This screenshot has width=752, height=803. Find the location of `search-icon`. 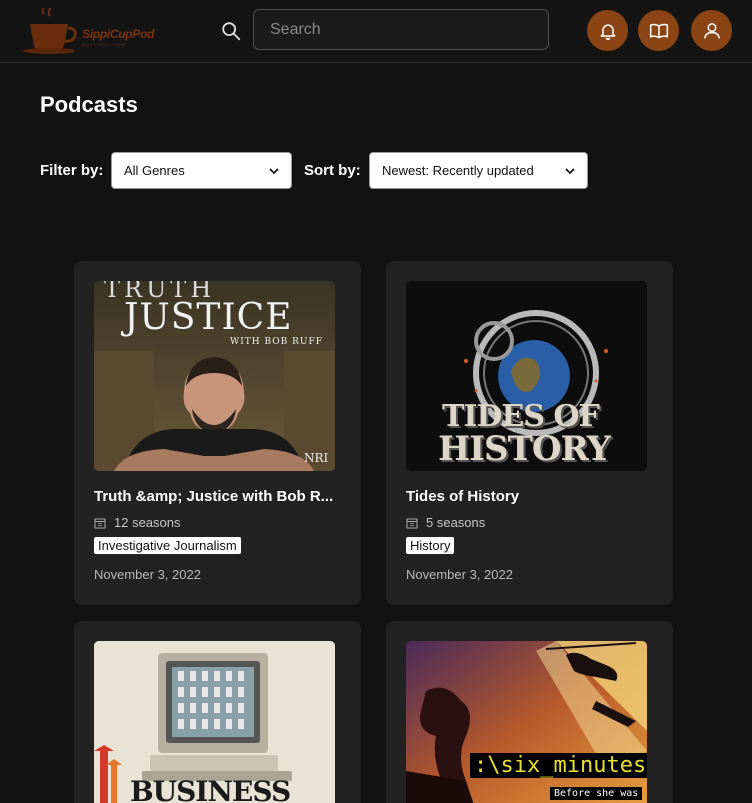

search-icon is located at coordinates (231, 31).